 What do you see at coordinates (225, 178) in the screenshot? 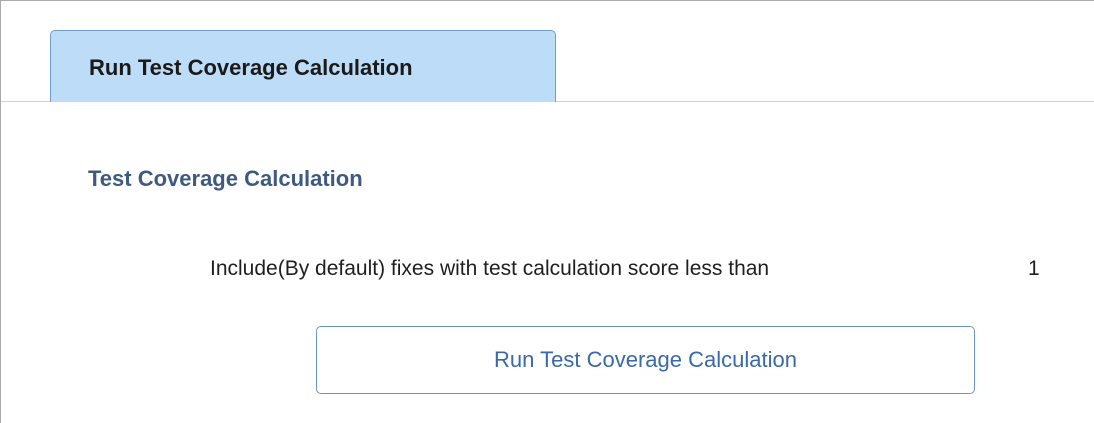
I see `section-title: Test Coverage Calculation` at bounding box center [225, 178].